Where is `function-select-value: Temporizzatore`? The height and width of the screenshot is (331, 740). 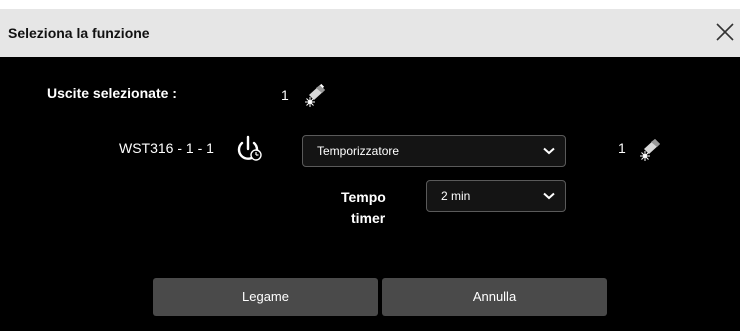 function-select-value: Temporizzatore is located at coordinates (358, 151).